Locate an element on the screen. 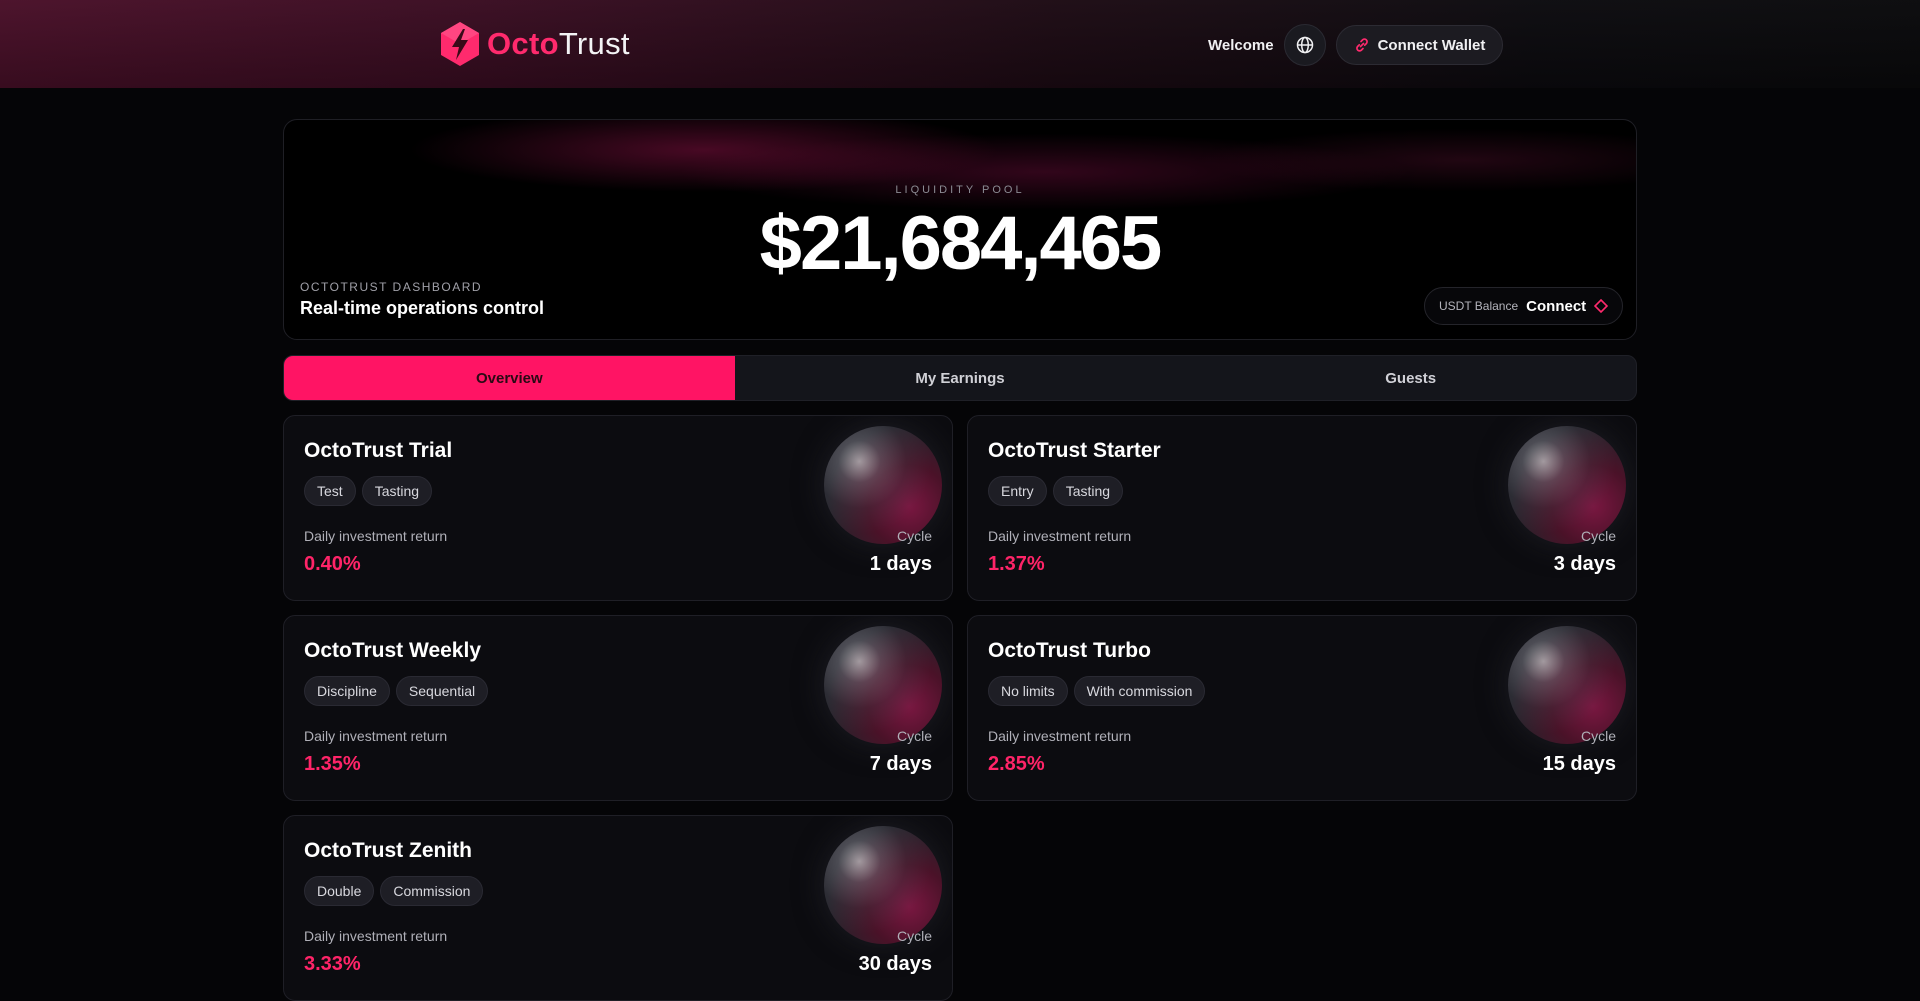 This screenshot has height=1001, width=1920. cycle-value: 15 days is located at coordinates (1579, 764).